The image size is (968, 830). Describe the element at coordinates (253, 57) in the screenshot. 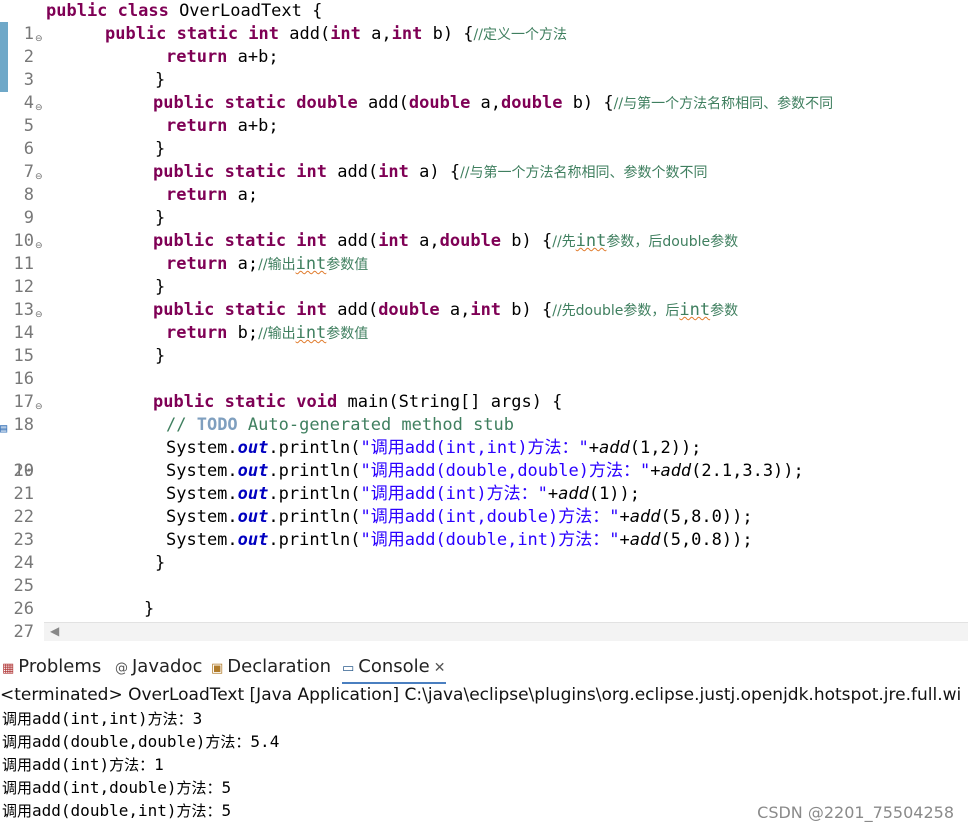

I see `code-text: a+b;` at that location.